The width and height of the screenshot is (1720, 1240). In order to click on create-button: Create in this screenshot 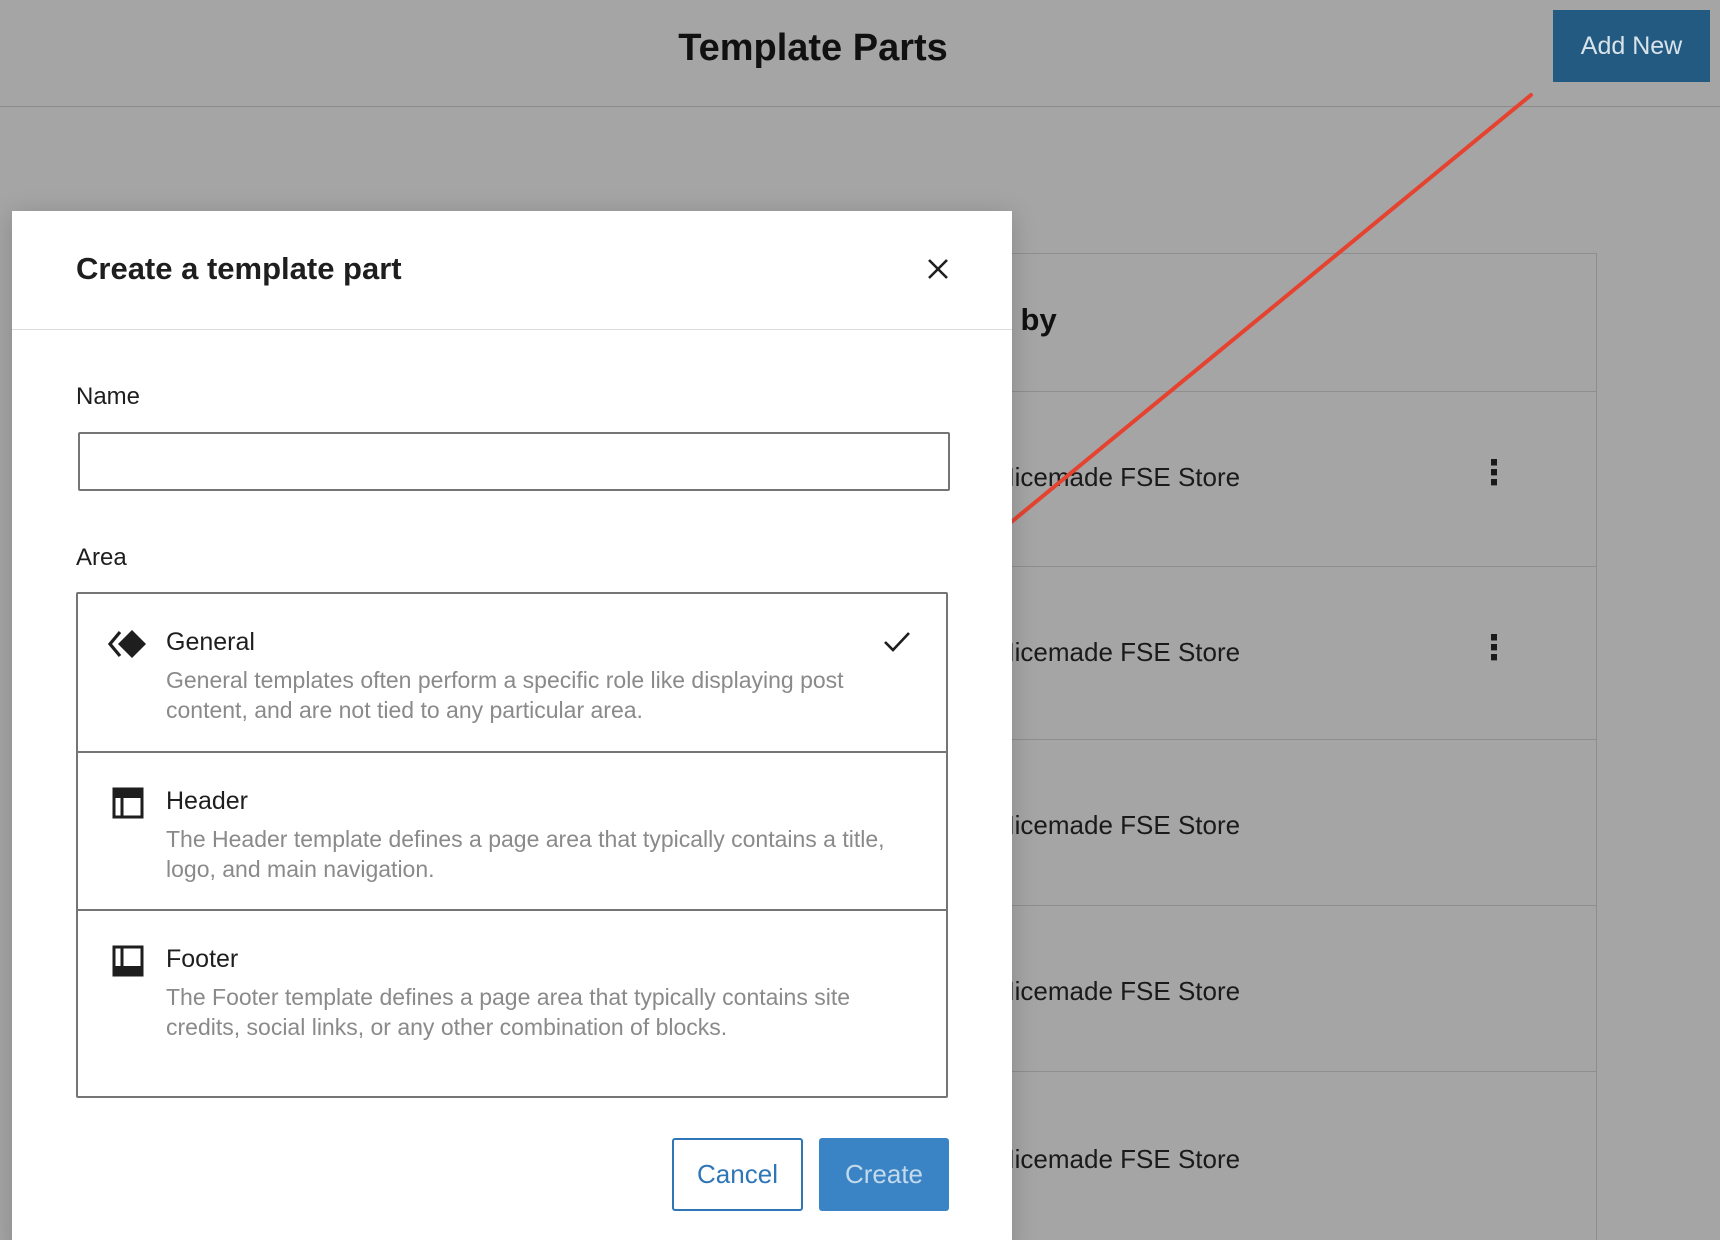, I will do `click(884, 1174)`.